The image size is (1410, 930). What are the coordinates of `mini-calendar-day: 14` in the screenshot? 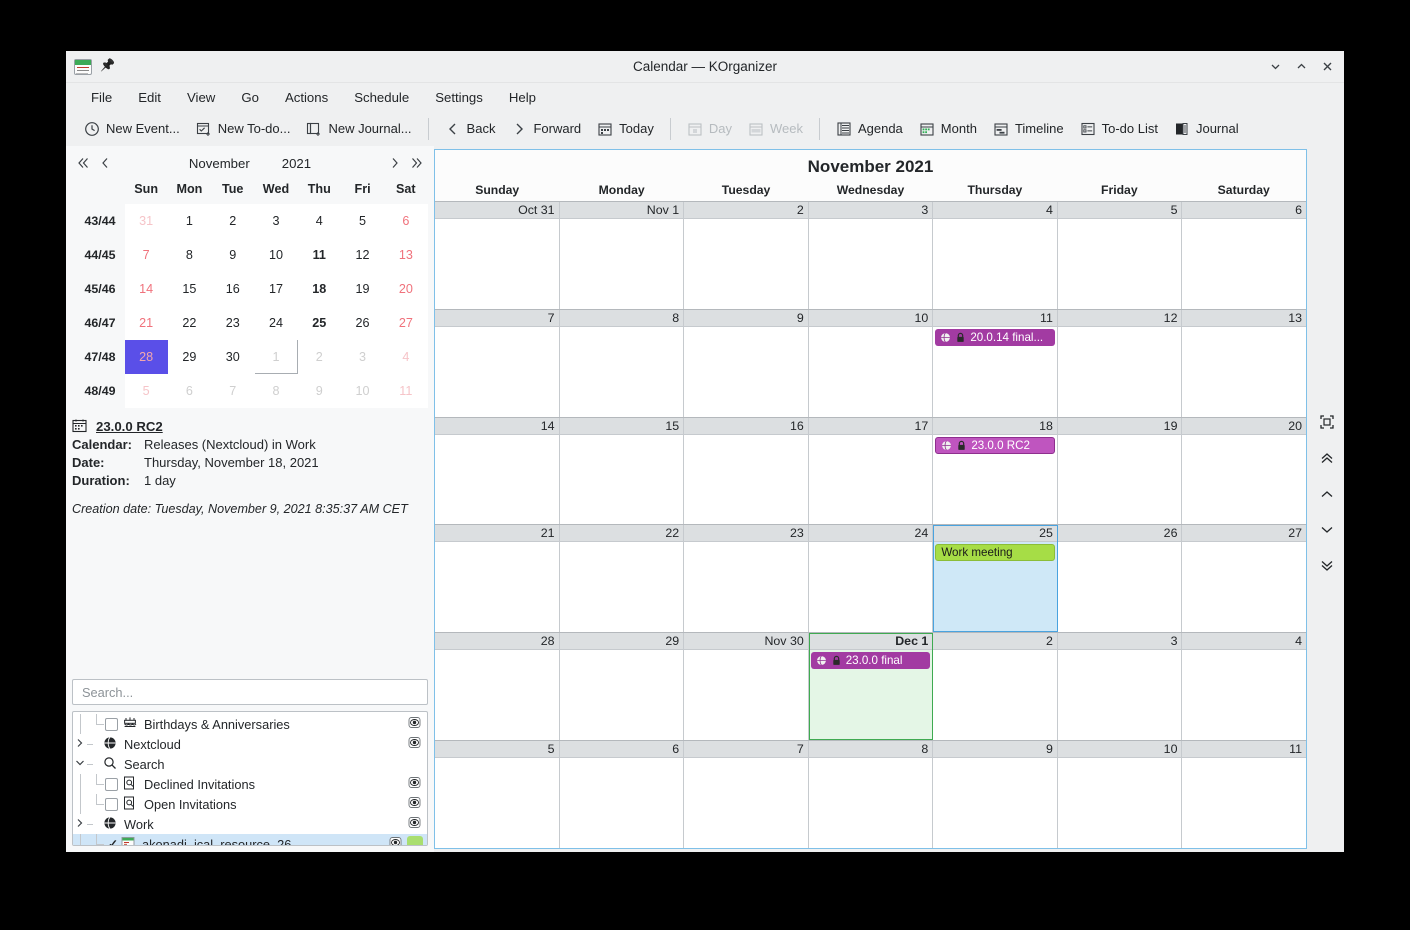 It's located at (146, 288).